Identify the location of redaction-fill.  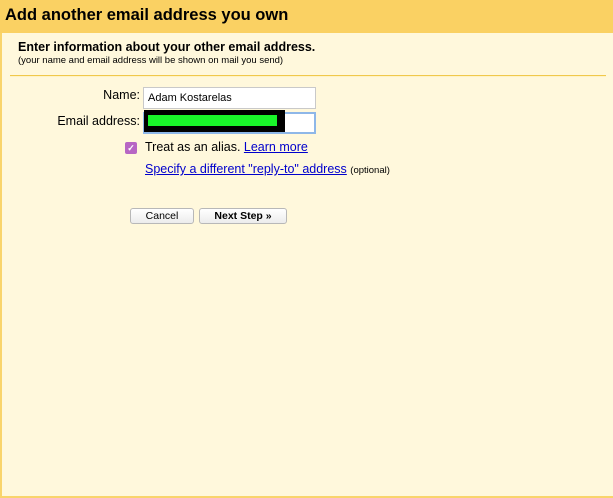
(212, 120).